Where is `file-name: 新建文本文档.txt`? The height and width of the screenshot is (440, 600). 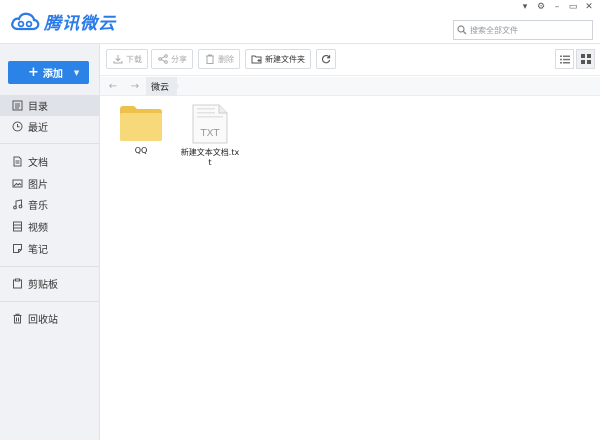 file-name: 新建文本文档.txt is located at coordinates (210, 157).